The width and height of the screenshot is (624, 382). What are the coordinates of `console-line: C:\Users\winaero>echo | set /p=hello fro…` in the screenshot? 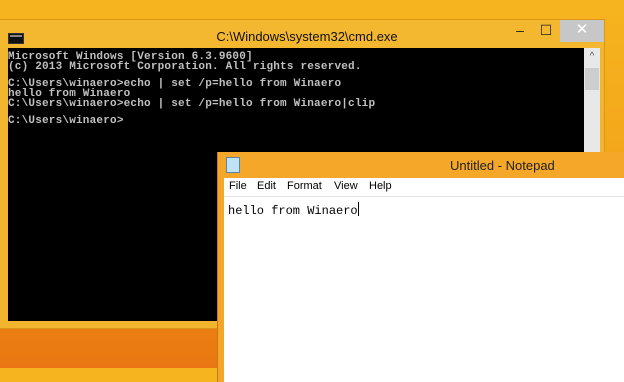 It's located at (192, 104).